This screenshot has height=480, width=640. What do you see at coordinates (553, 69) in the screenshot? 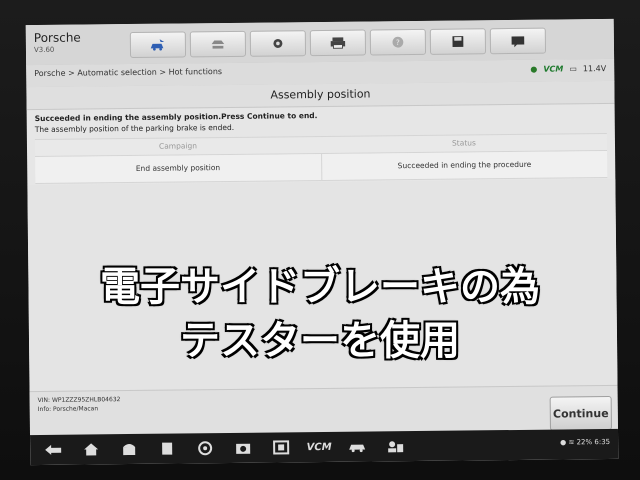
I see `vcm-status: VCM` at bounding box center [553, 69].